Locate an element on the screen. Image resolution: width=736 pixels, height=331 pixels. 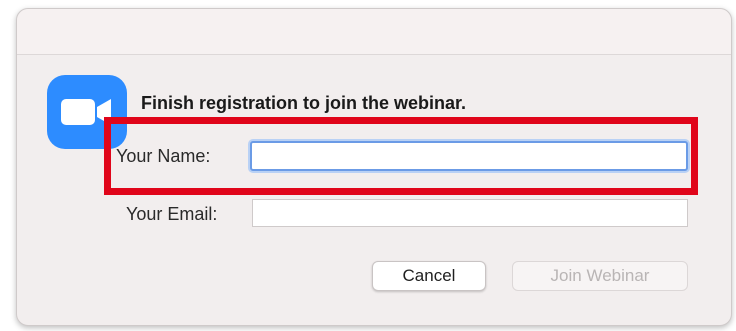
dialog-titlebar is located at coordinates (374, 32).